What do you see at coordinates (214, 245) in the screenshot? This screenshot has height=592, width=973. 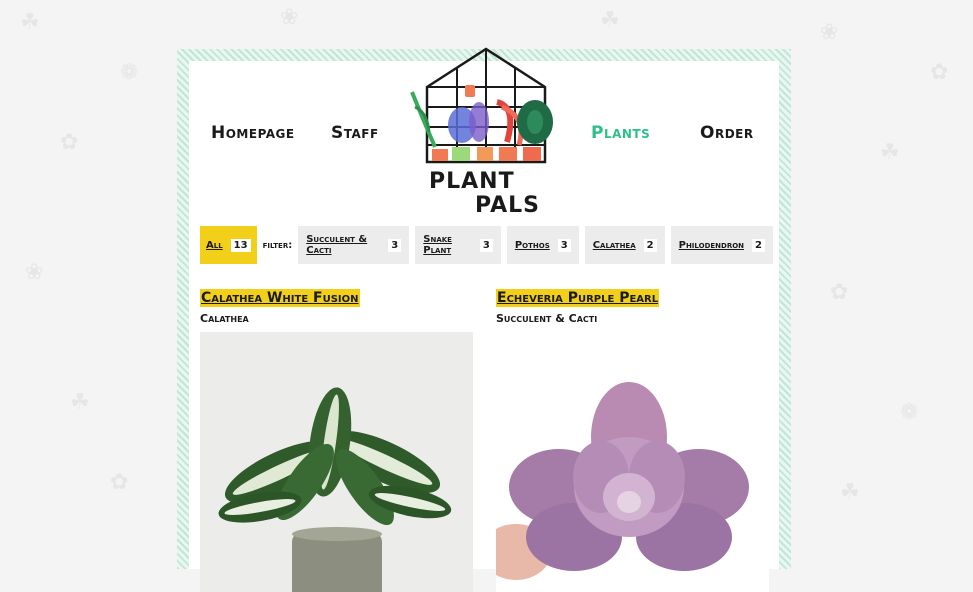 I see `filter-all-label: All` at bounding box center [214, 245].